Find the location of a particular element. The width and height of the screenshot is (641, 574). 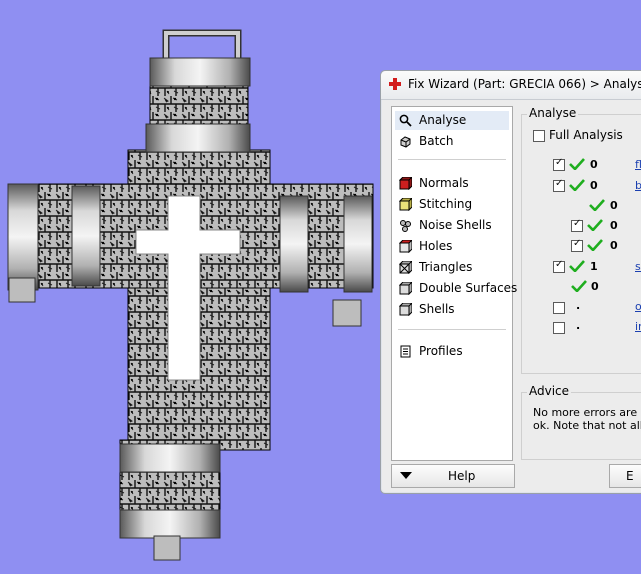

triangles-icon is located at coordinates (405, 267).